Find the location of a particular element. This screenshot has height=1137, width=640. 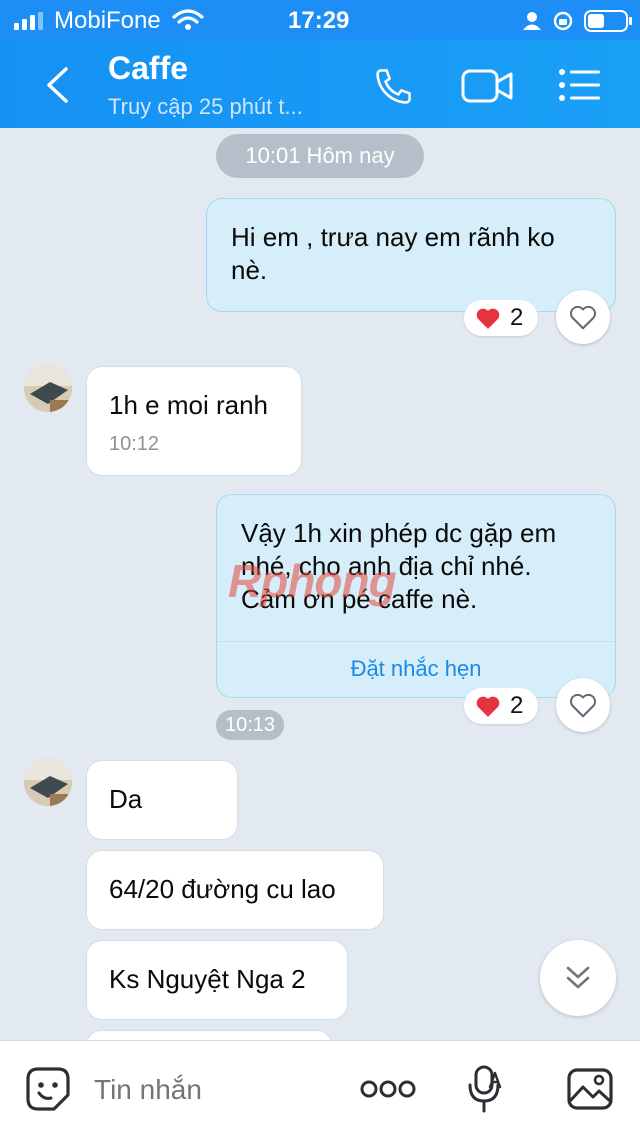

message-time-badge: 10:13 is located at coordinates (250, 725).